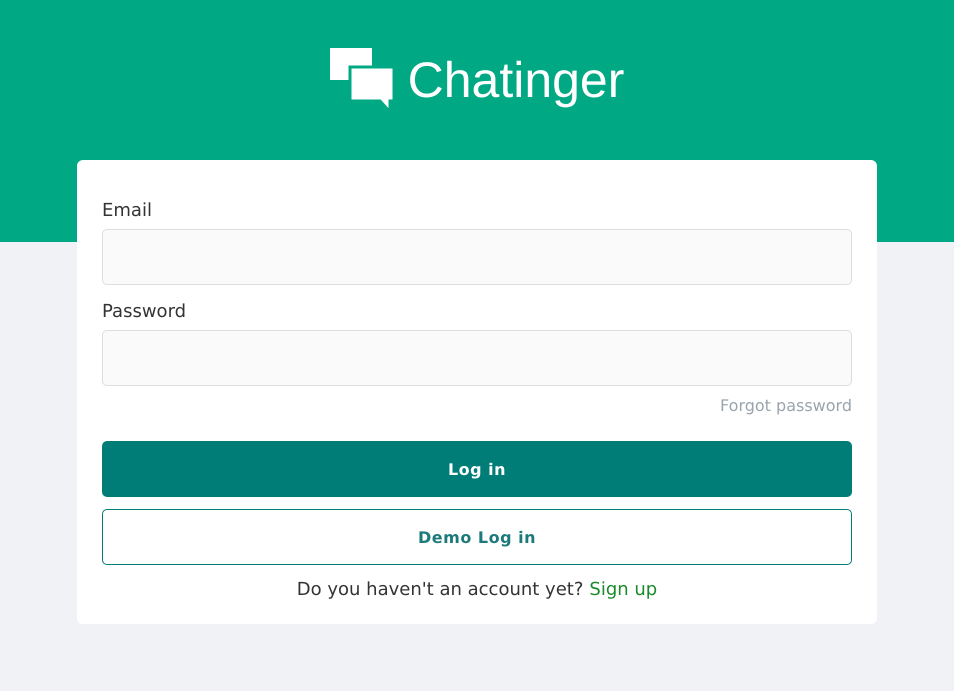  I want to click on field-label: Email, so click(127, 210).